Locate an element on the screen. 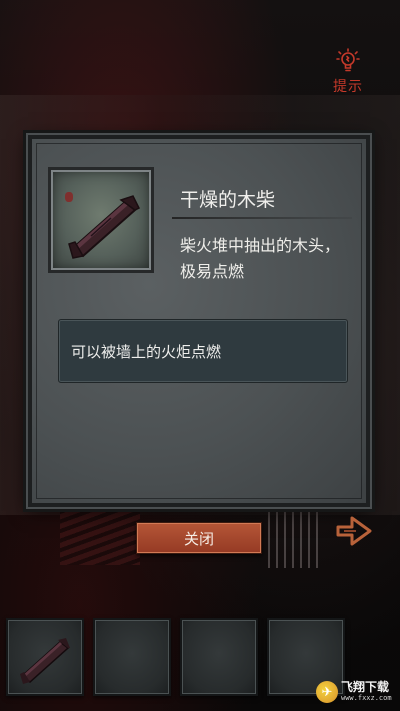 The image size is (400, 711). title-divider is located at coordinates (262, 218).